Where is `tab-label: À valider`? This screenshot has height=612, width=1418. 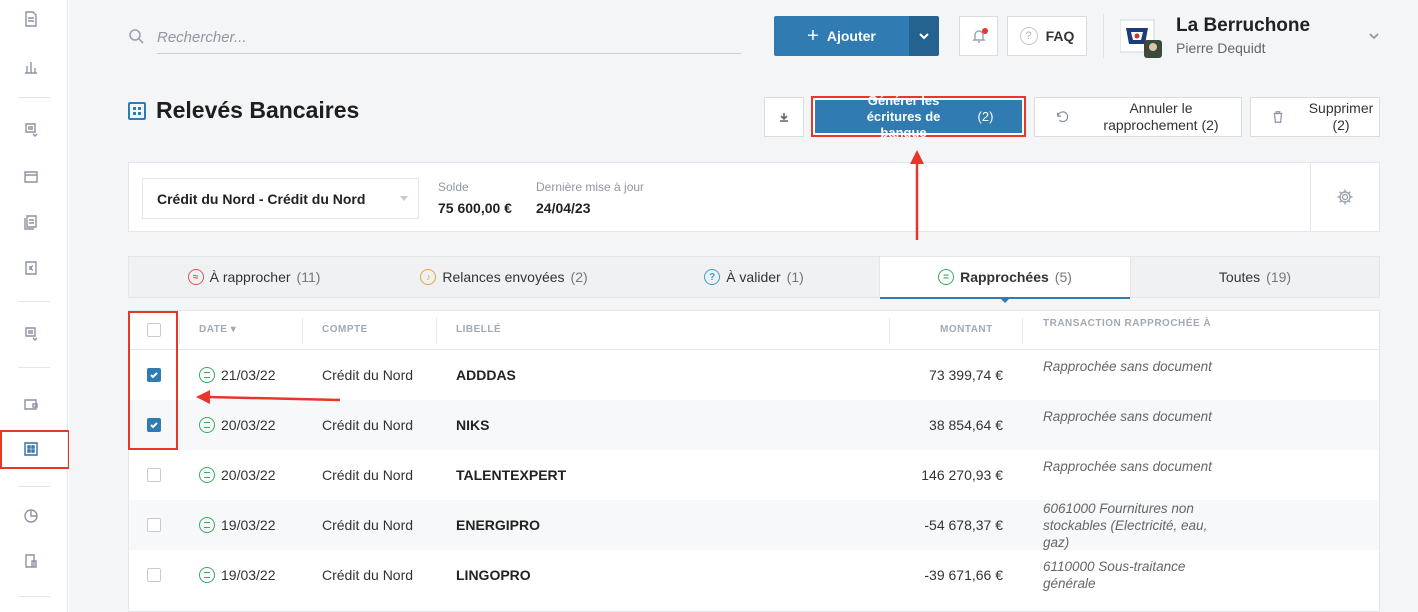
tab-label: À valider is located at coordinates (753, 277).